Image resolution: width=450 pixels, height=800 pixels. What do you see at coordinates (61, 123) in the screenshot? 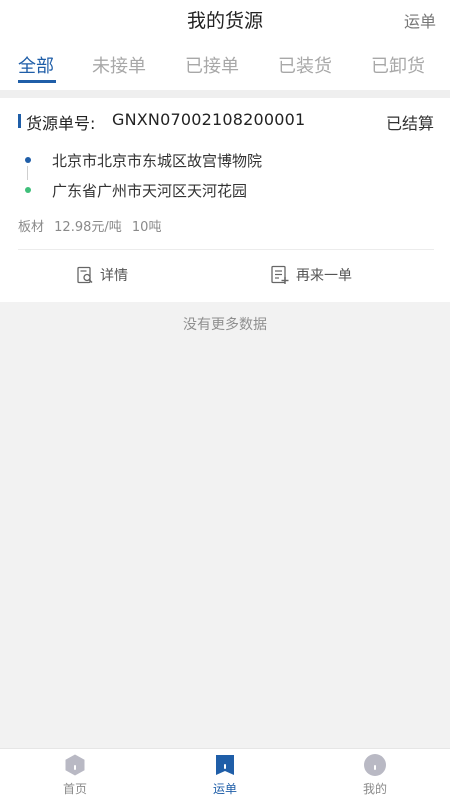
I see `order-number-label: 货源单号:` at bounding box center [61, 123].